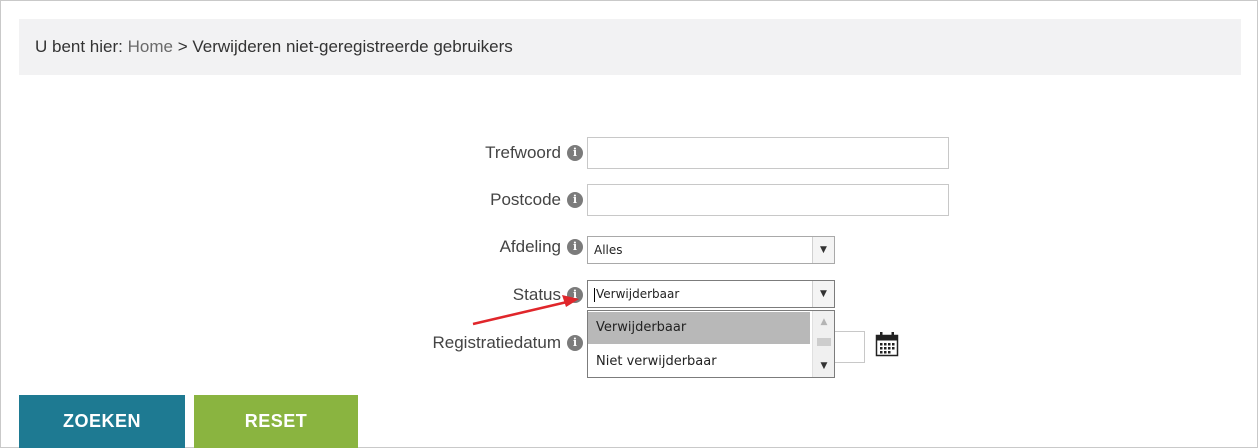  Describe the element at coordinates (824, 322) in the screenshot. I see `chevron-up-icon: ▲` at that location.